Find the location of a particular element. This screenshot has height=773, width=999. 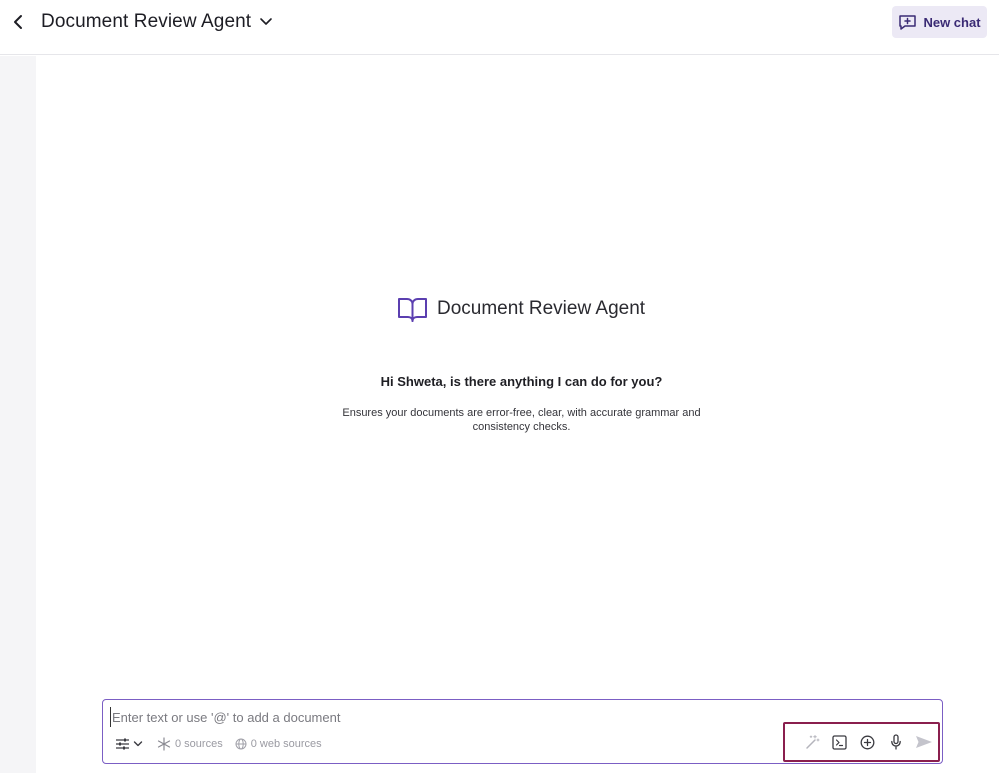

plus-circle-icon is located at coordinates (867, 742).